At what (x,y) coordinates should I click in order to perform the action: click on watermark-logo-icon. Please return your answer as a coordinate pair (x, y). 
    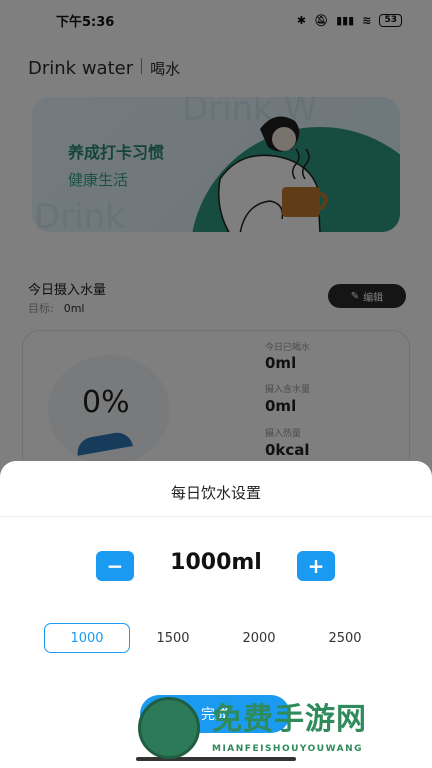
    Looking at the image, I should click on (169, 728).